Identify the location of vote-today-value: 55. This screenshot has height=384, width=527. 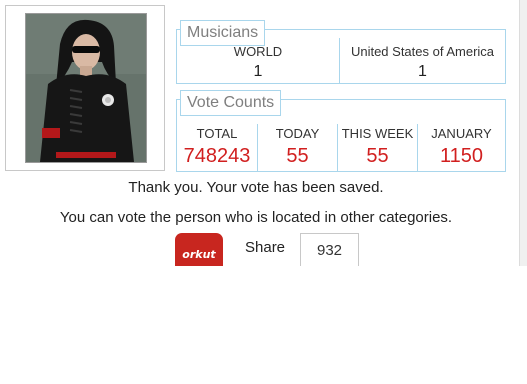
(297, 156).